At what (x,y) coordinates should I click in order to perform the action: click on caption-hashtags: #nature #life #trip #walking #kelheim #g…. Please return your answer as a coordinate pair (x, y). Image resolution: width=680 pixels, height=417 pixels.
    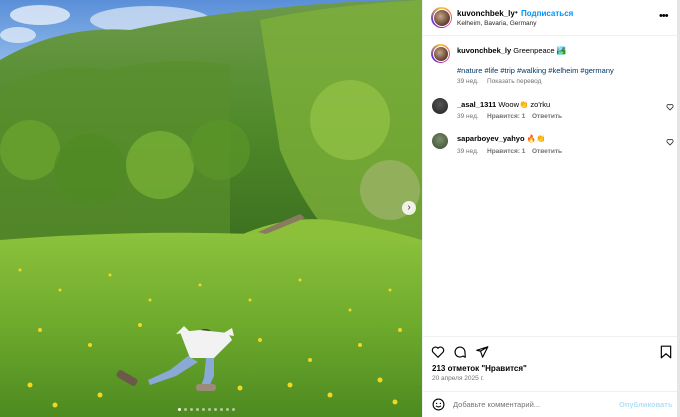
    Looking at the image, I should click on (535, 70).